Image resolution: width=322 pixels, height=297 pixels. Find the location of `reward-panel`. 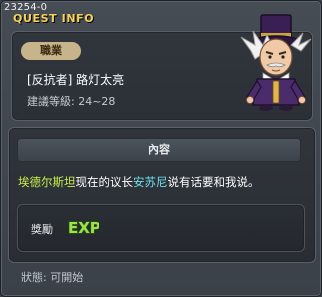

reward-panel is located at coordinates (161, 228).